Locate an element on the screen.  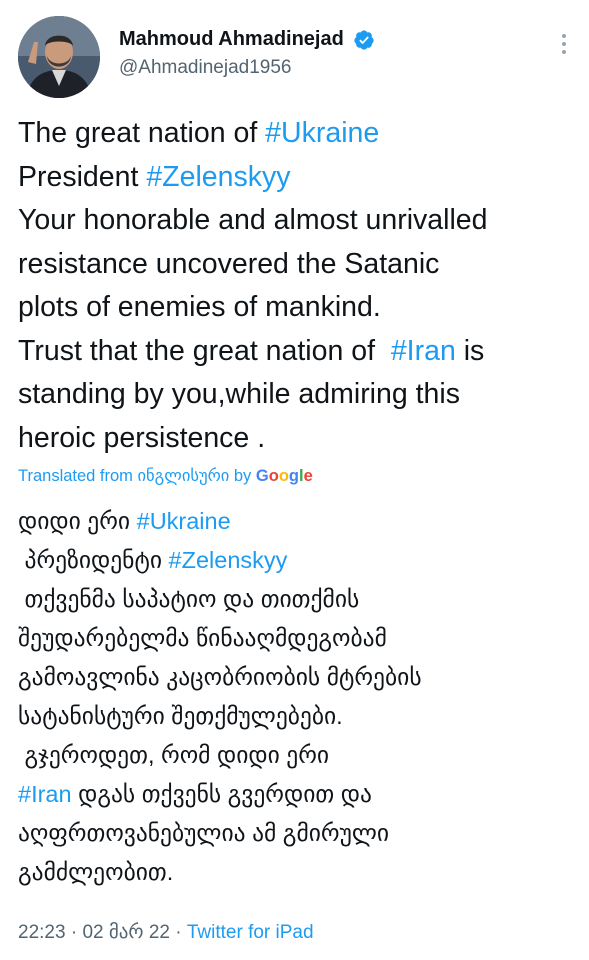
avatar is located at coordinates (59, 57).